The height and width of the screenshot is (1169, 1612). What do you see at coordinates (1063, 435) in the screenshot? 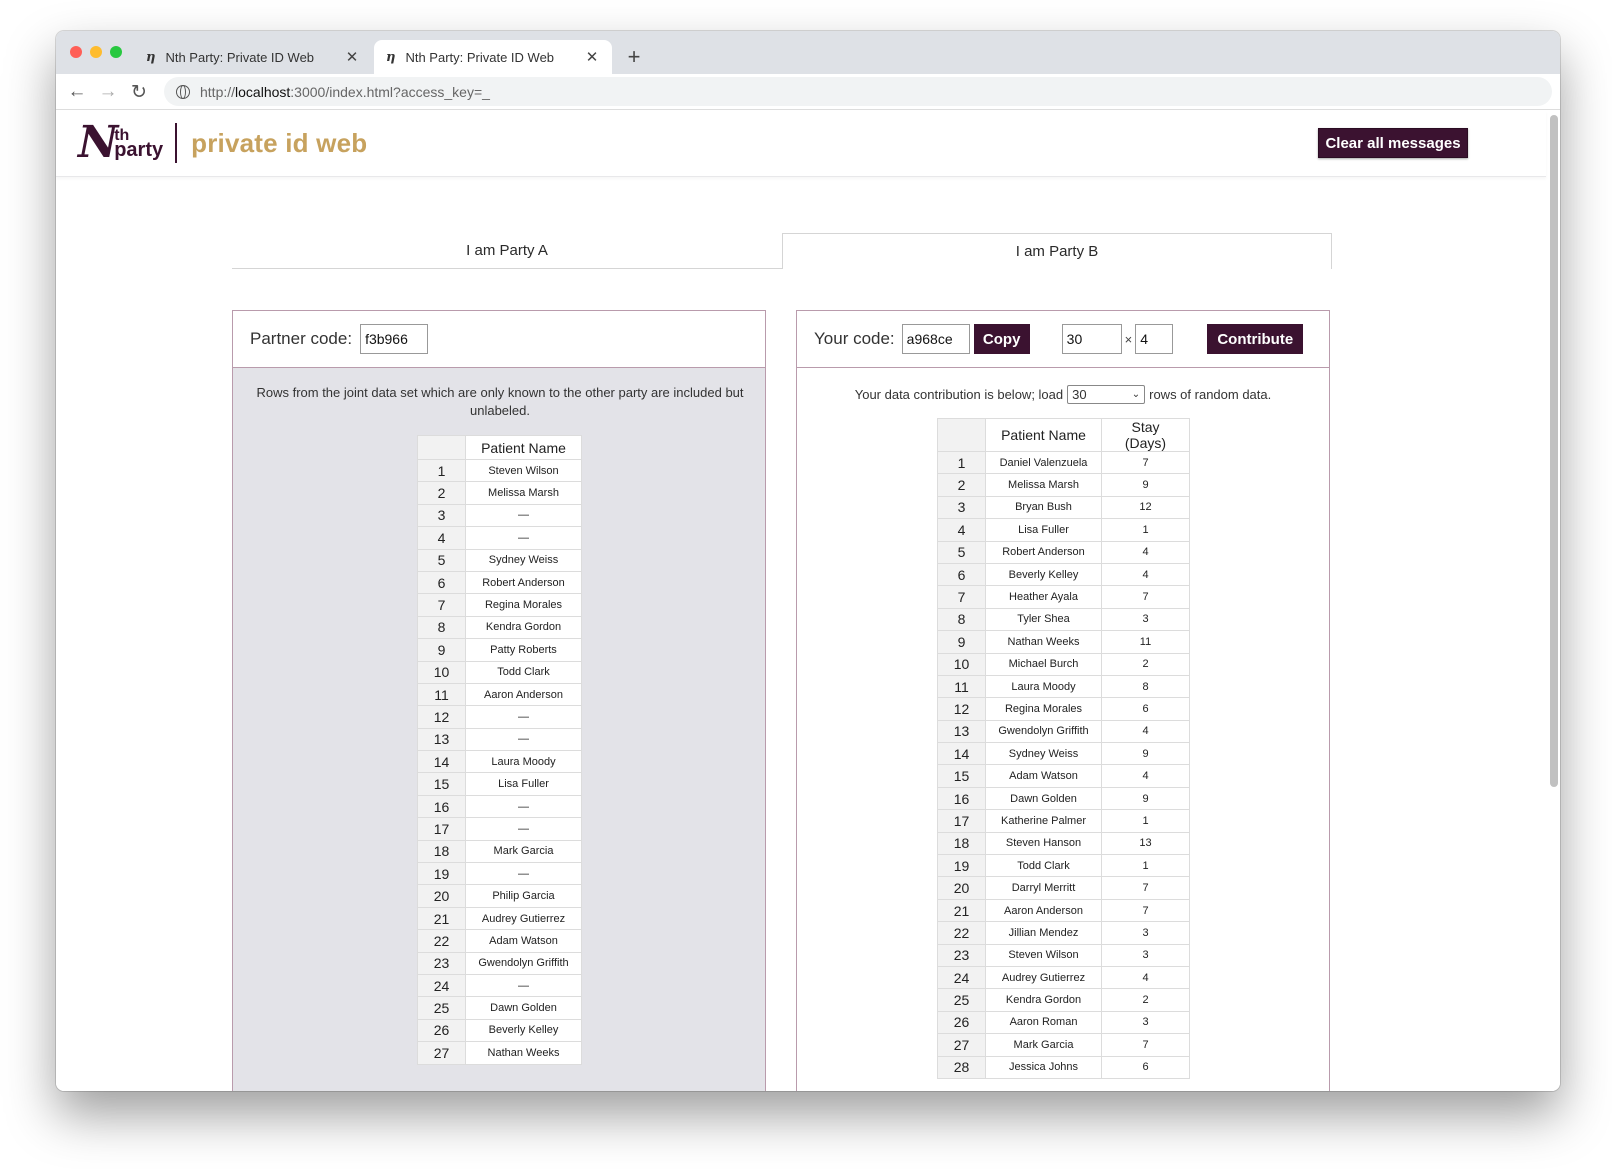
I see `table-header-row: Patient Name Stay (Days)` at bounding box center [1063, 435].